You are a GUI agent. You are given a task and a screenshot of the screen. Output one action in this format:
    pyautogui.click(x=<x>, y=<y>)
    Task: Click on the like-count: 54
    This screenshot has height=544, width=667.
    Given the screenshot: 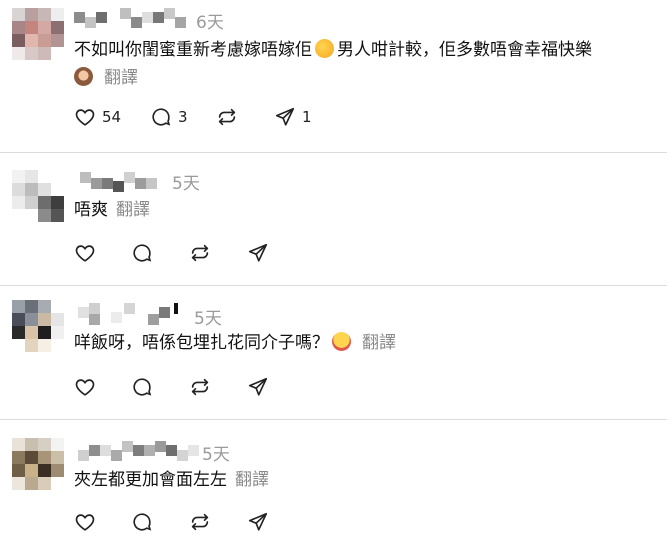 What is the action you would take?
    pyautogui.click(x=112, y=117)
    